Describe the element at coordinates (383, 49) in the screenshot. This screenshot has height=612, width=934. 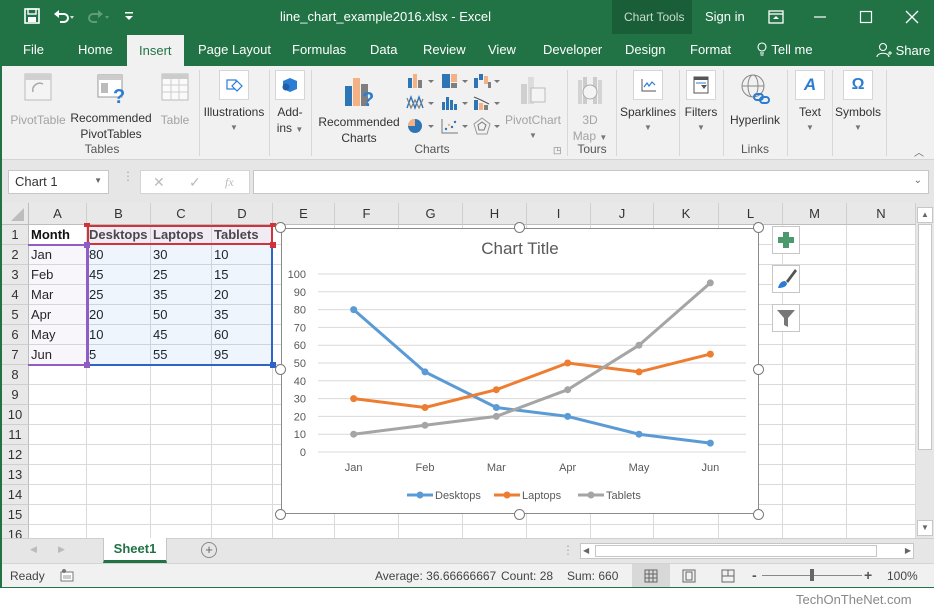
I see `tab-data: Data` at that location.